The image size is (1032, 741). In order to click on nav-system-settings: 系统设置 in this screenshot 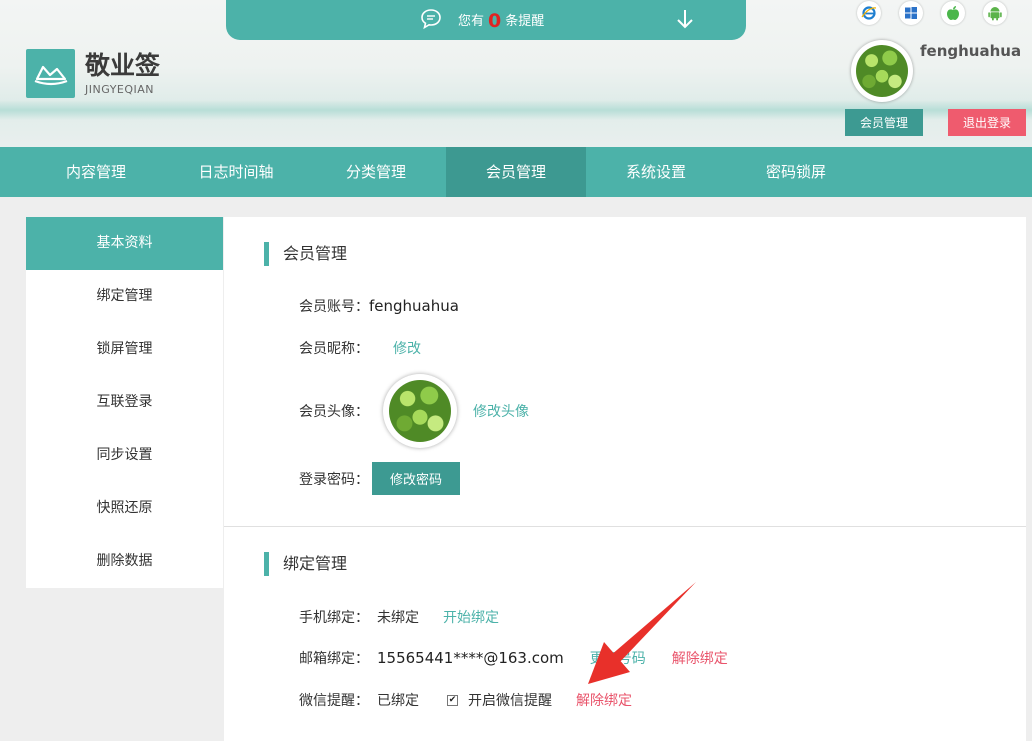, I will do `click(656, 172)`.